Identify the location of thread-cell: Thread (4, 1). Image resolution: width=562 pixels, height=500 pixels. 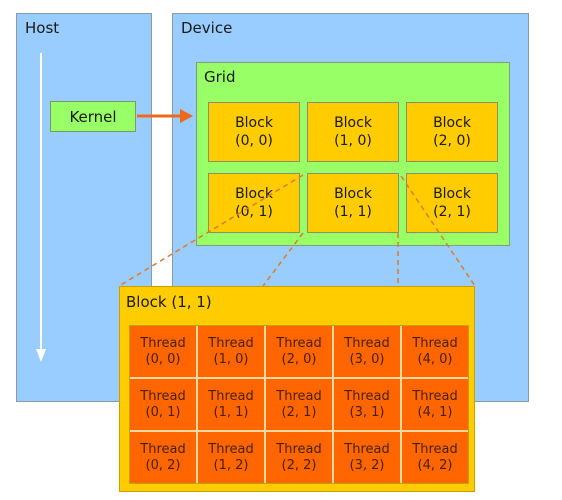
(435, 404).